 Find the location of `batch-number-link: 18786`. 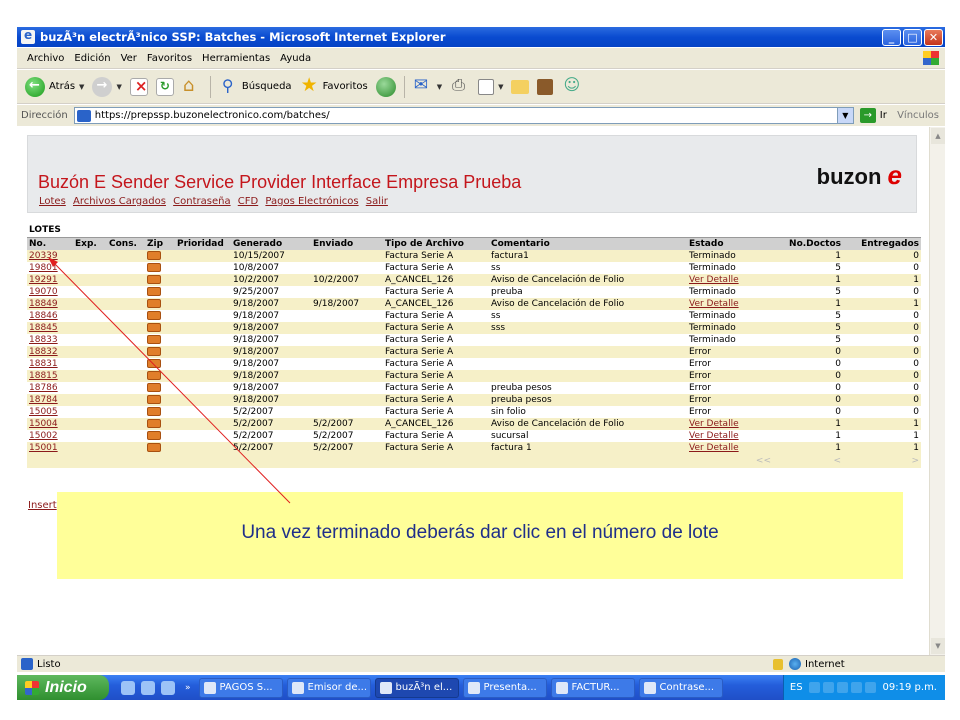

batch-number-link: 18786 is located at coordinates (50, 387).